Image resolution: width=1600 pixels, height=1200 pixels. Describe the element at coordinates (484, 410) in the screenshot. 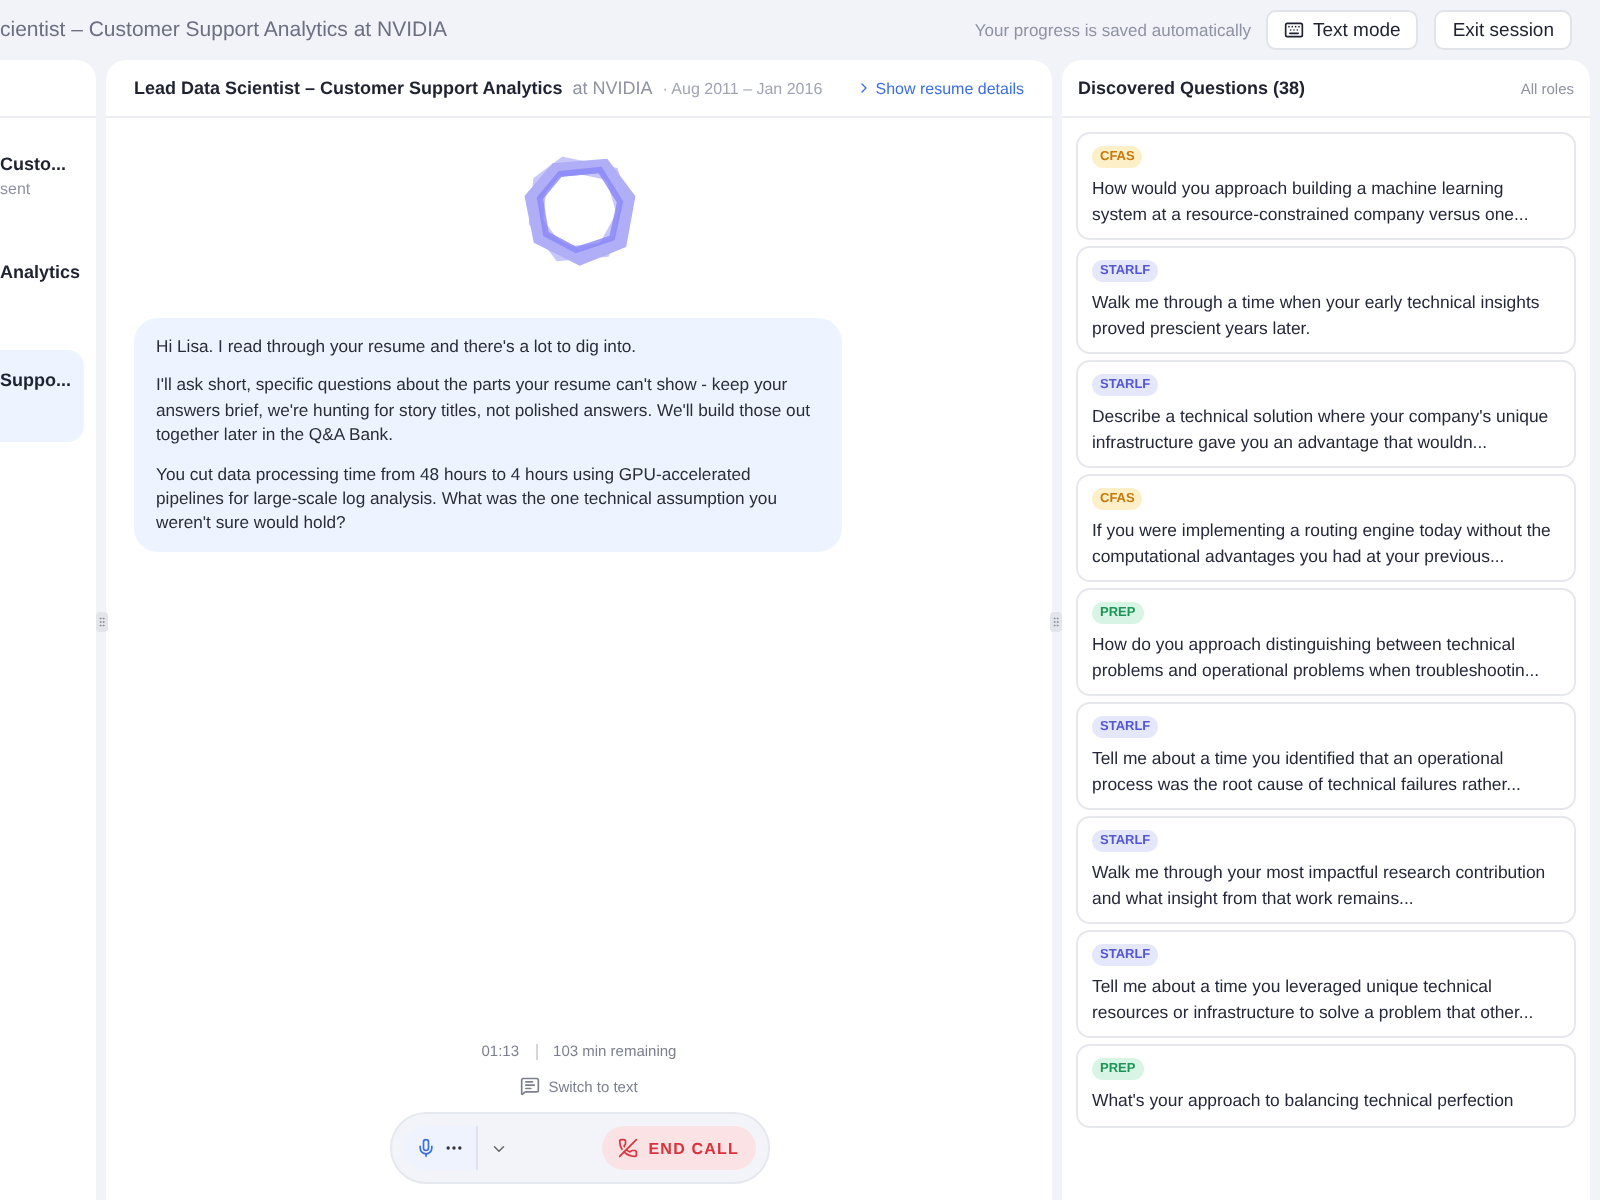

I see `message-text: I'll ask short, specific questions about the parts your resume can't show - keep your answers brief, we're hunting for story titles, not polished answers. We'll build those out together later in the Q&A Bank.` at that location.